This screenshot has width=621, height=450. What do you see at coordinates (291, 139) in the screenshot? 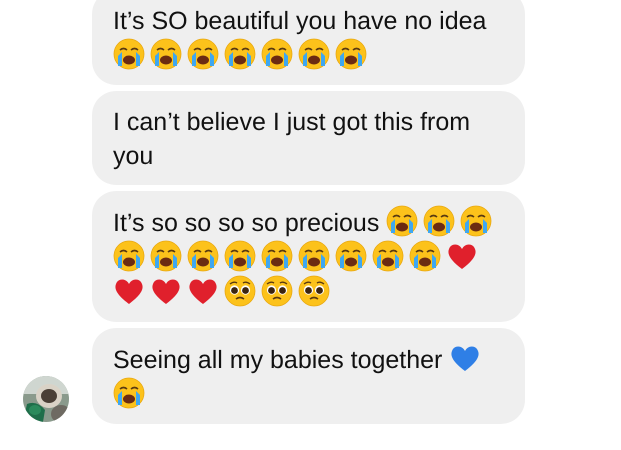
I see `message-text: I can’t believe I just got this from you` at bounding box center [291, 139].